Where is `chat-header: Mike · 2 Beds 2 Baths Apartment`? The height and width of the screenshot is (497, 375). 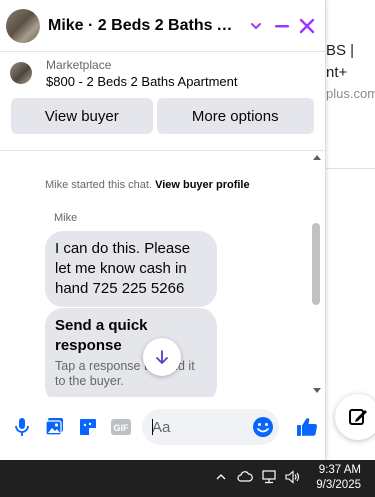
chat-header: Mike · 2 Beds 2 Baths Apartment is located at coordinates (162, 26).